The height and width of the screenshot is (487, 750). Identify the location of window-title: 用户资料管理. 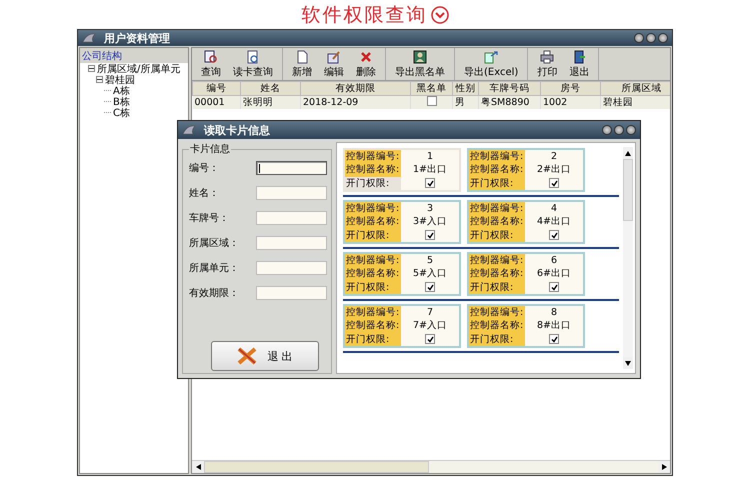
(137, 38).